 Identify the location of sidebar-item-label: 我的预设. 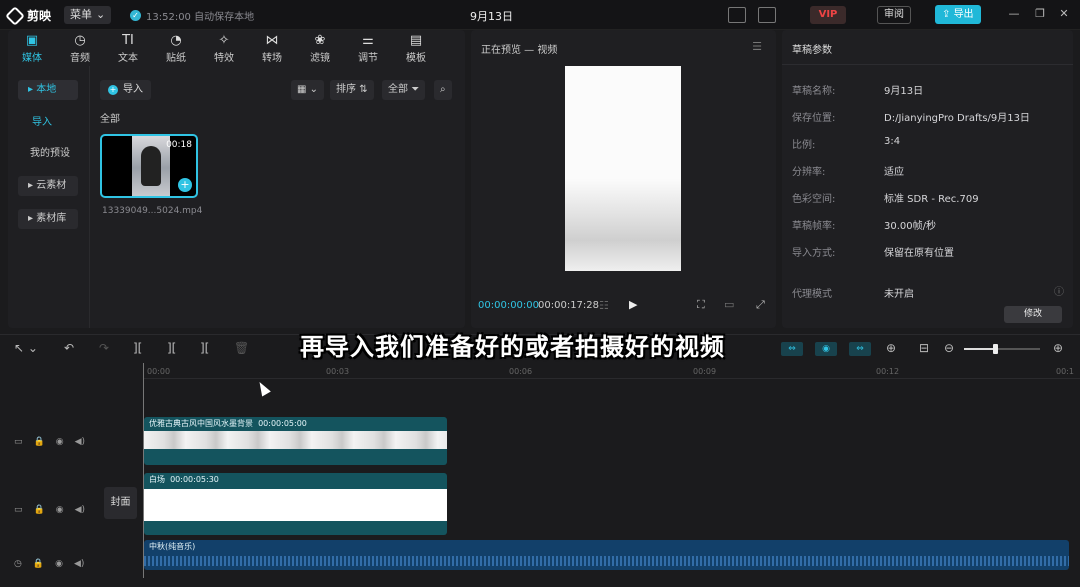
(50, 153).